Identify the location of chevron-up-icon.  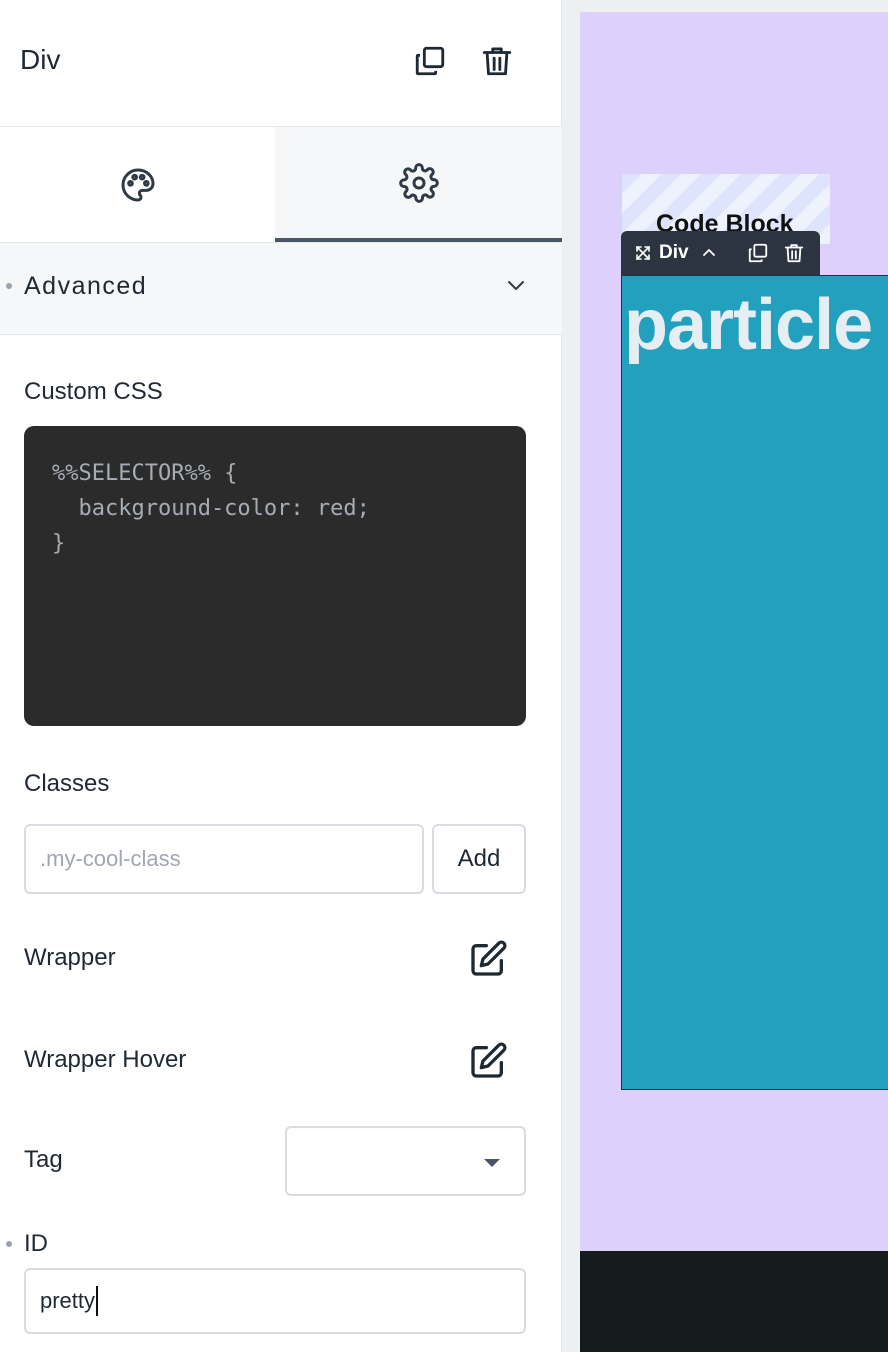
(708, 252).